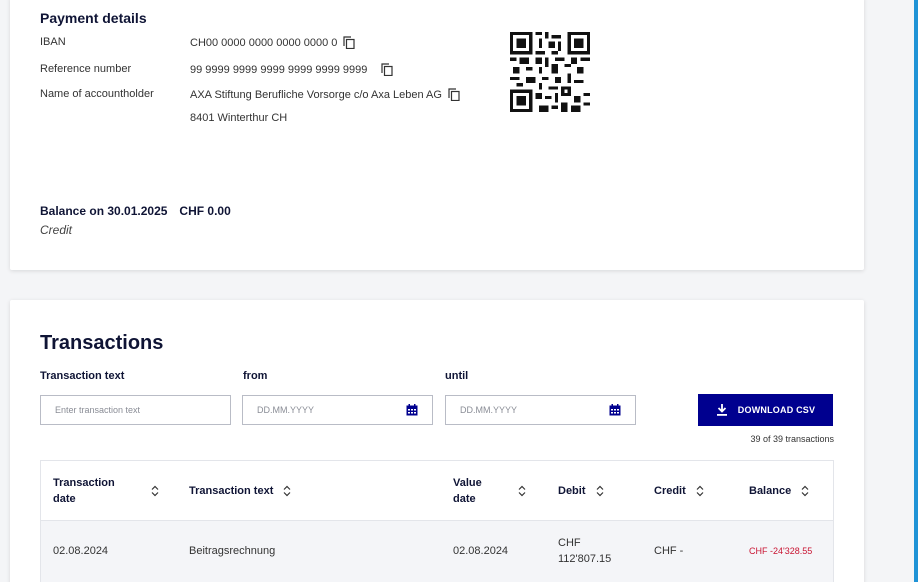  I want to click on cell-transaction-text: Beitragsrechnung, so click(232, 551).